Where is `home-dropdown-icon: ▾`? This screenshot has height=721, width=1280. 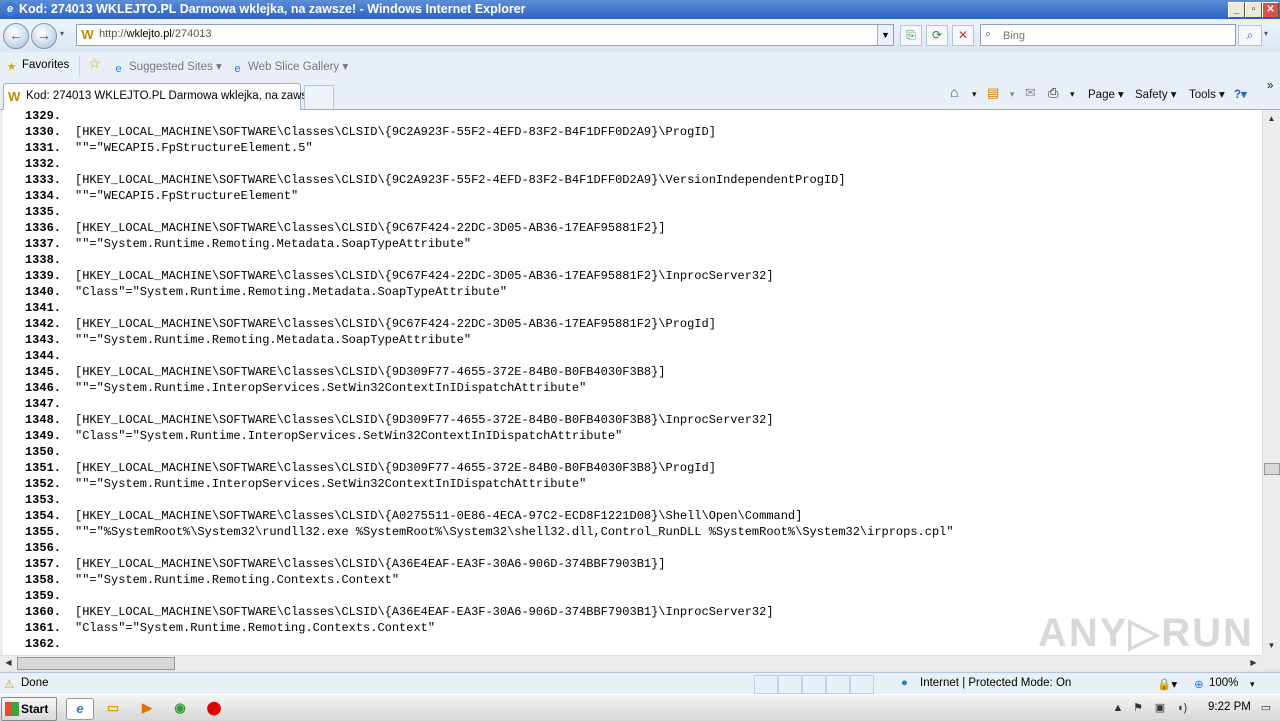 home-dropdown-icon: ▾ is located at coordinates (974, 94).